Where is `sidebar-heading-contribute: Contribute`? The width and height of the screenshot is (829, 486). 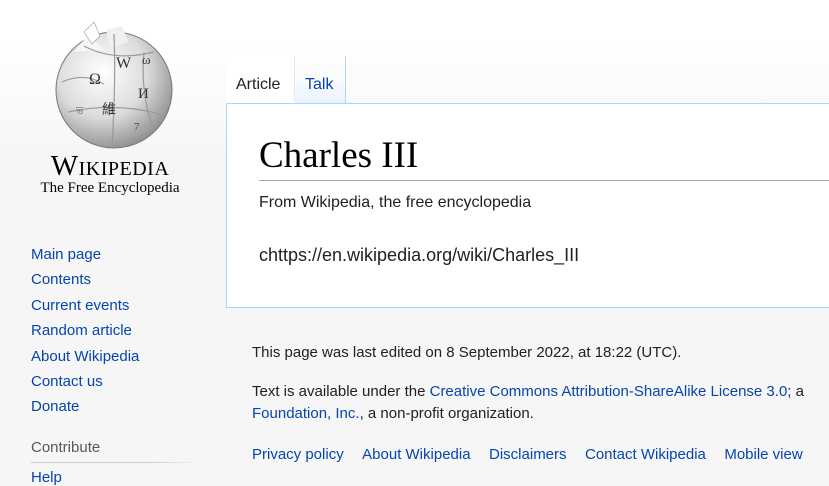
sidebar-heading-contribute: Contribute is located at coordinates (66, 447).